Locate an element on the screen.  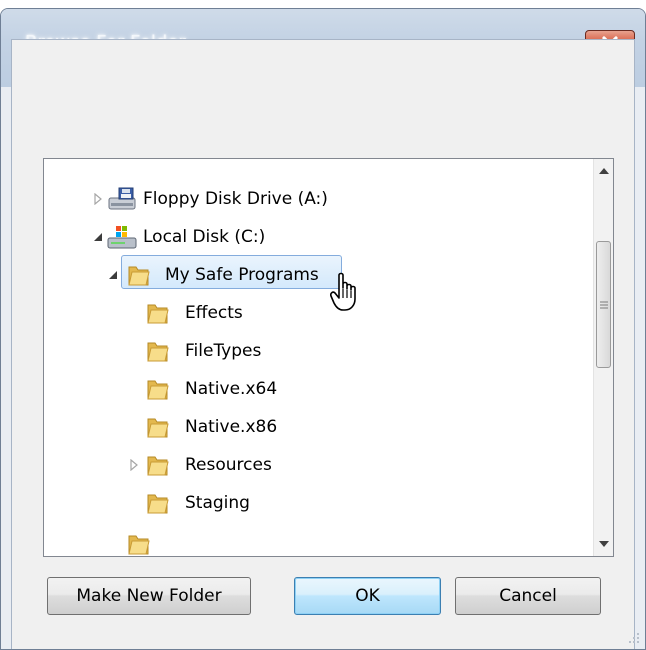
grip-lines-icon is located at coordinates (603, 304).